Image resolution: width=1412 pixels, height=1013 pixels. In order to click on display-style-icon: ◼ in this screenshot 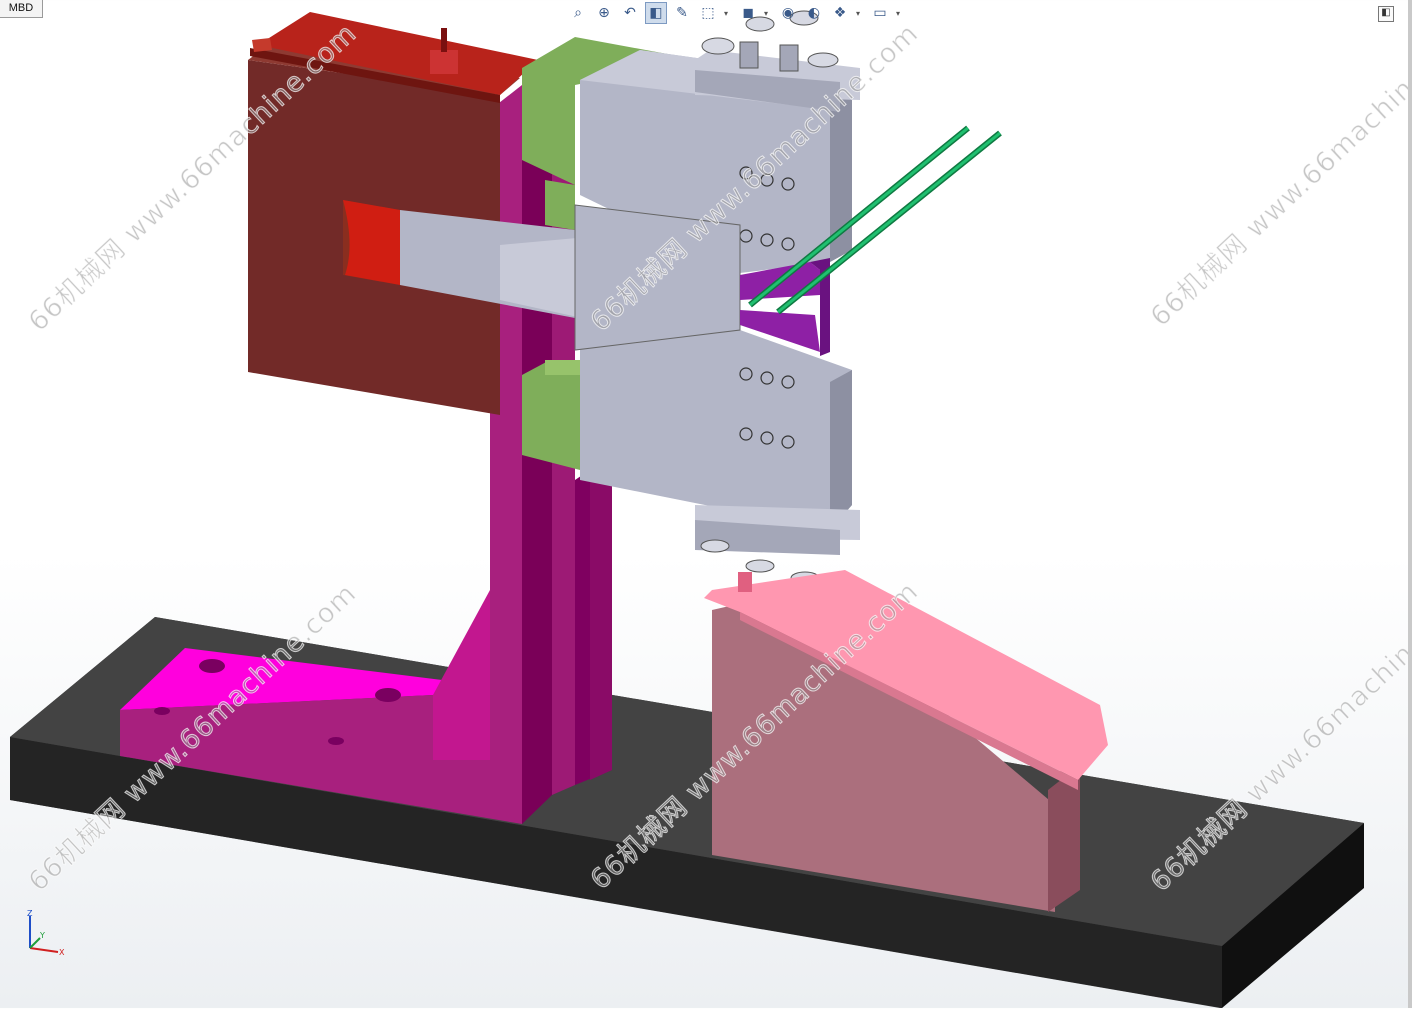, I will do `click(748, 13)`.